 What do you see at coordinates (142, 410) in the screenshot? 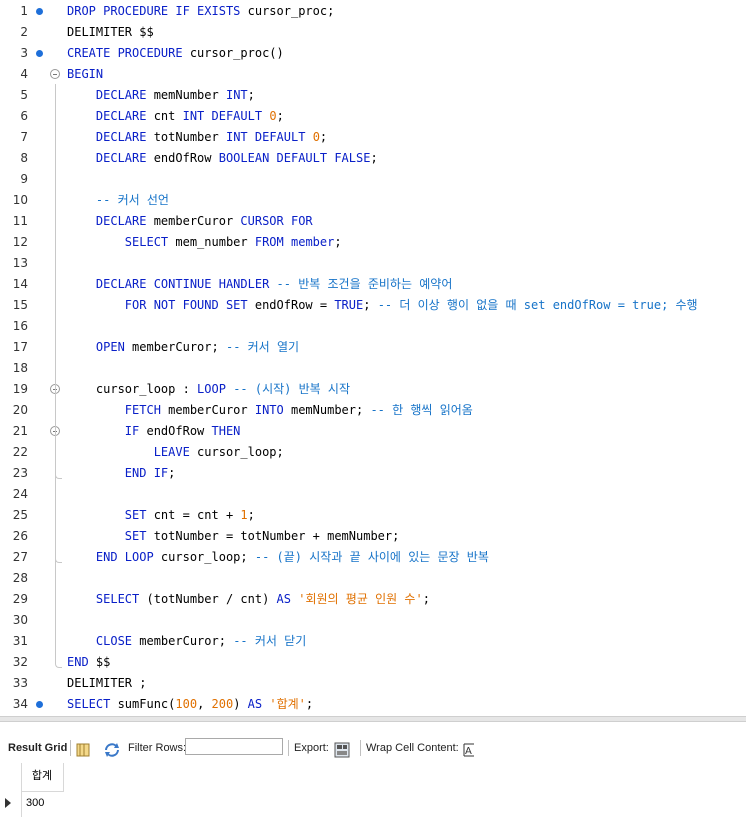
I see `keyword-token: FETCH` at bounding box center [142, 410].